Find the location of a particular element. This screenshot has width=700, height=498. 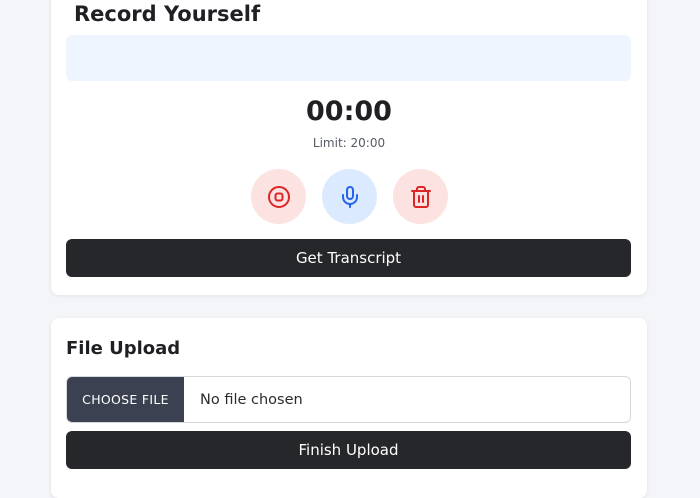

finish-upload-button: Finish Upload is located at coordinates (348, 450).